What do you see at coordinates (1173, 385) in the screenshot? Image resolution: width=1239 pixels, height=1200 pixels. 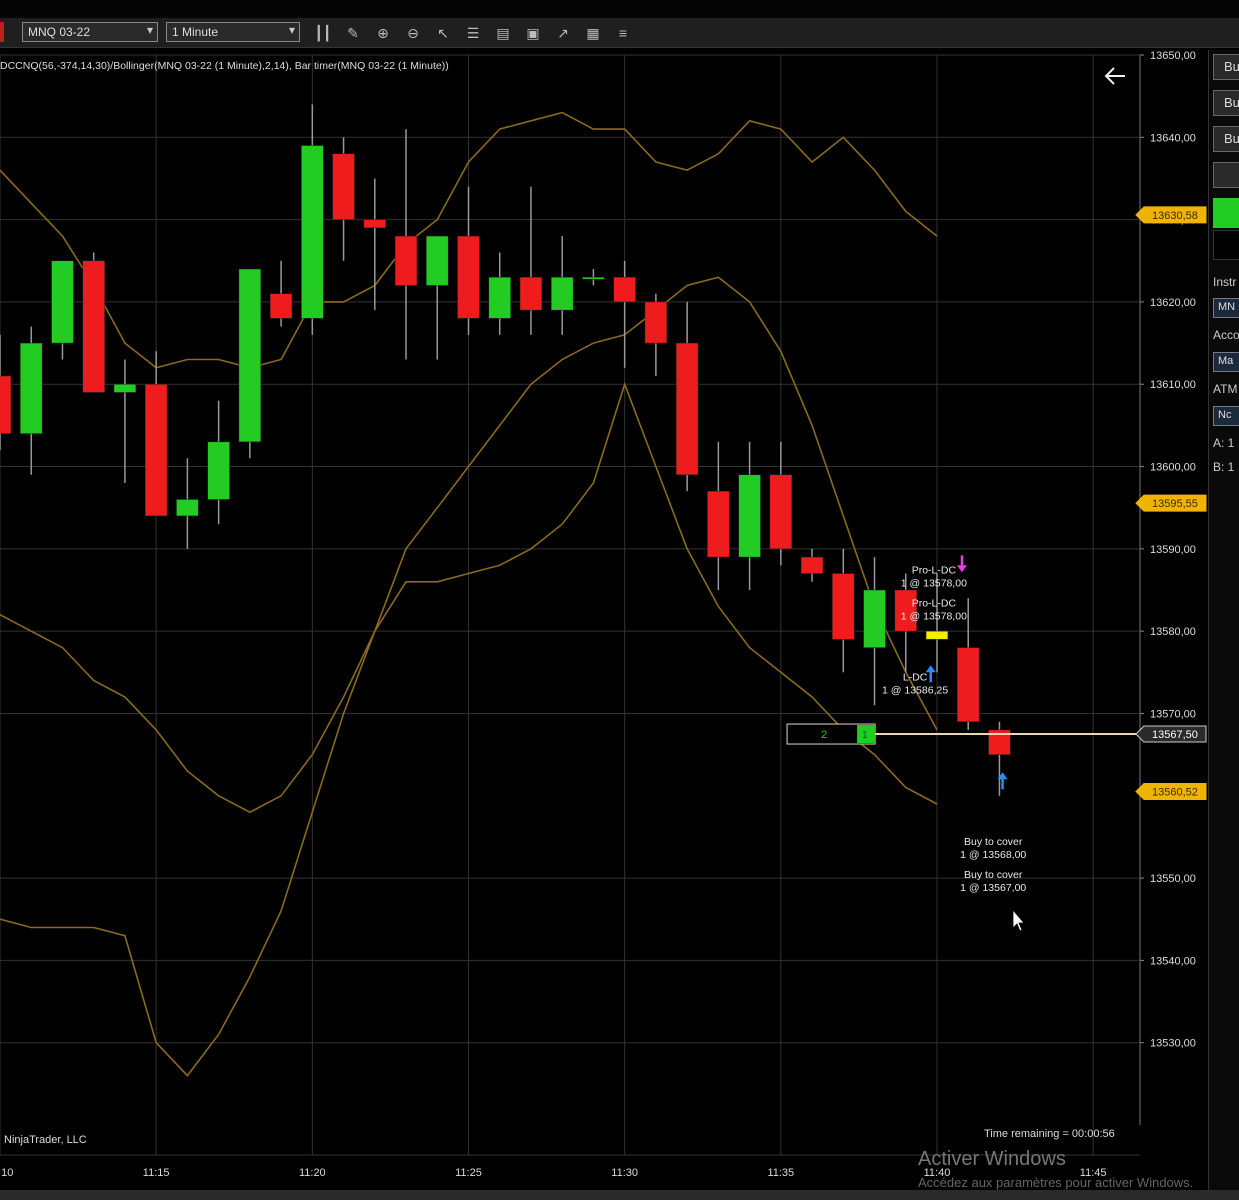 I see `price-tick-label: 13610,00` at bounding box center [1173, 385].